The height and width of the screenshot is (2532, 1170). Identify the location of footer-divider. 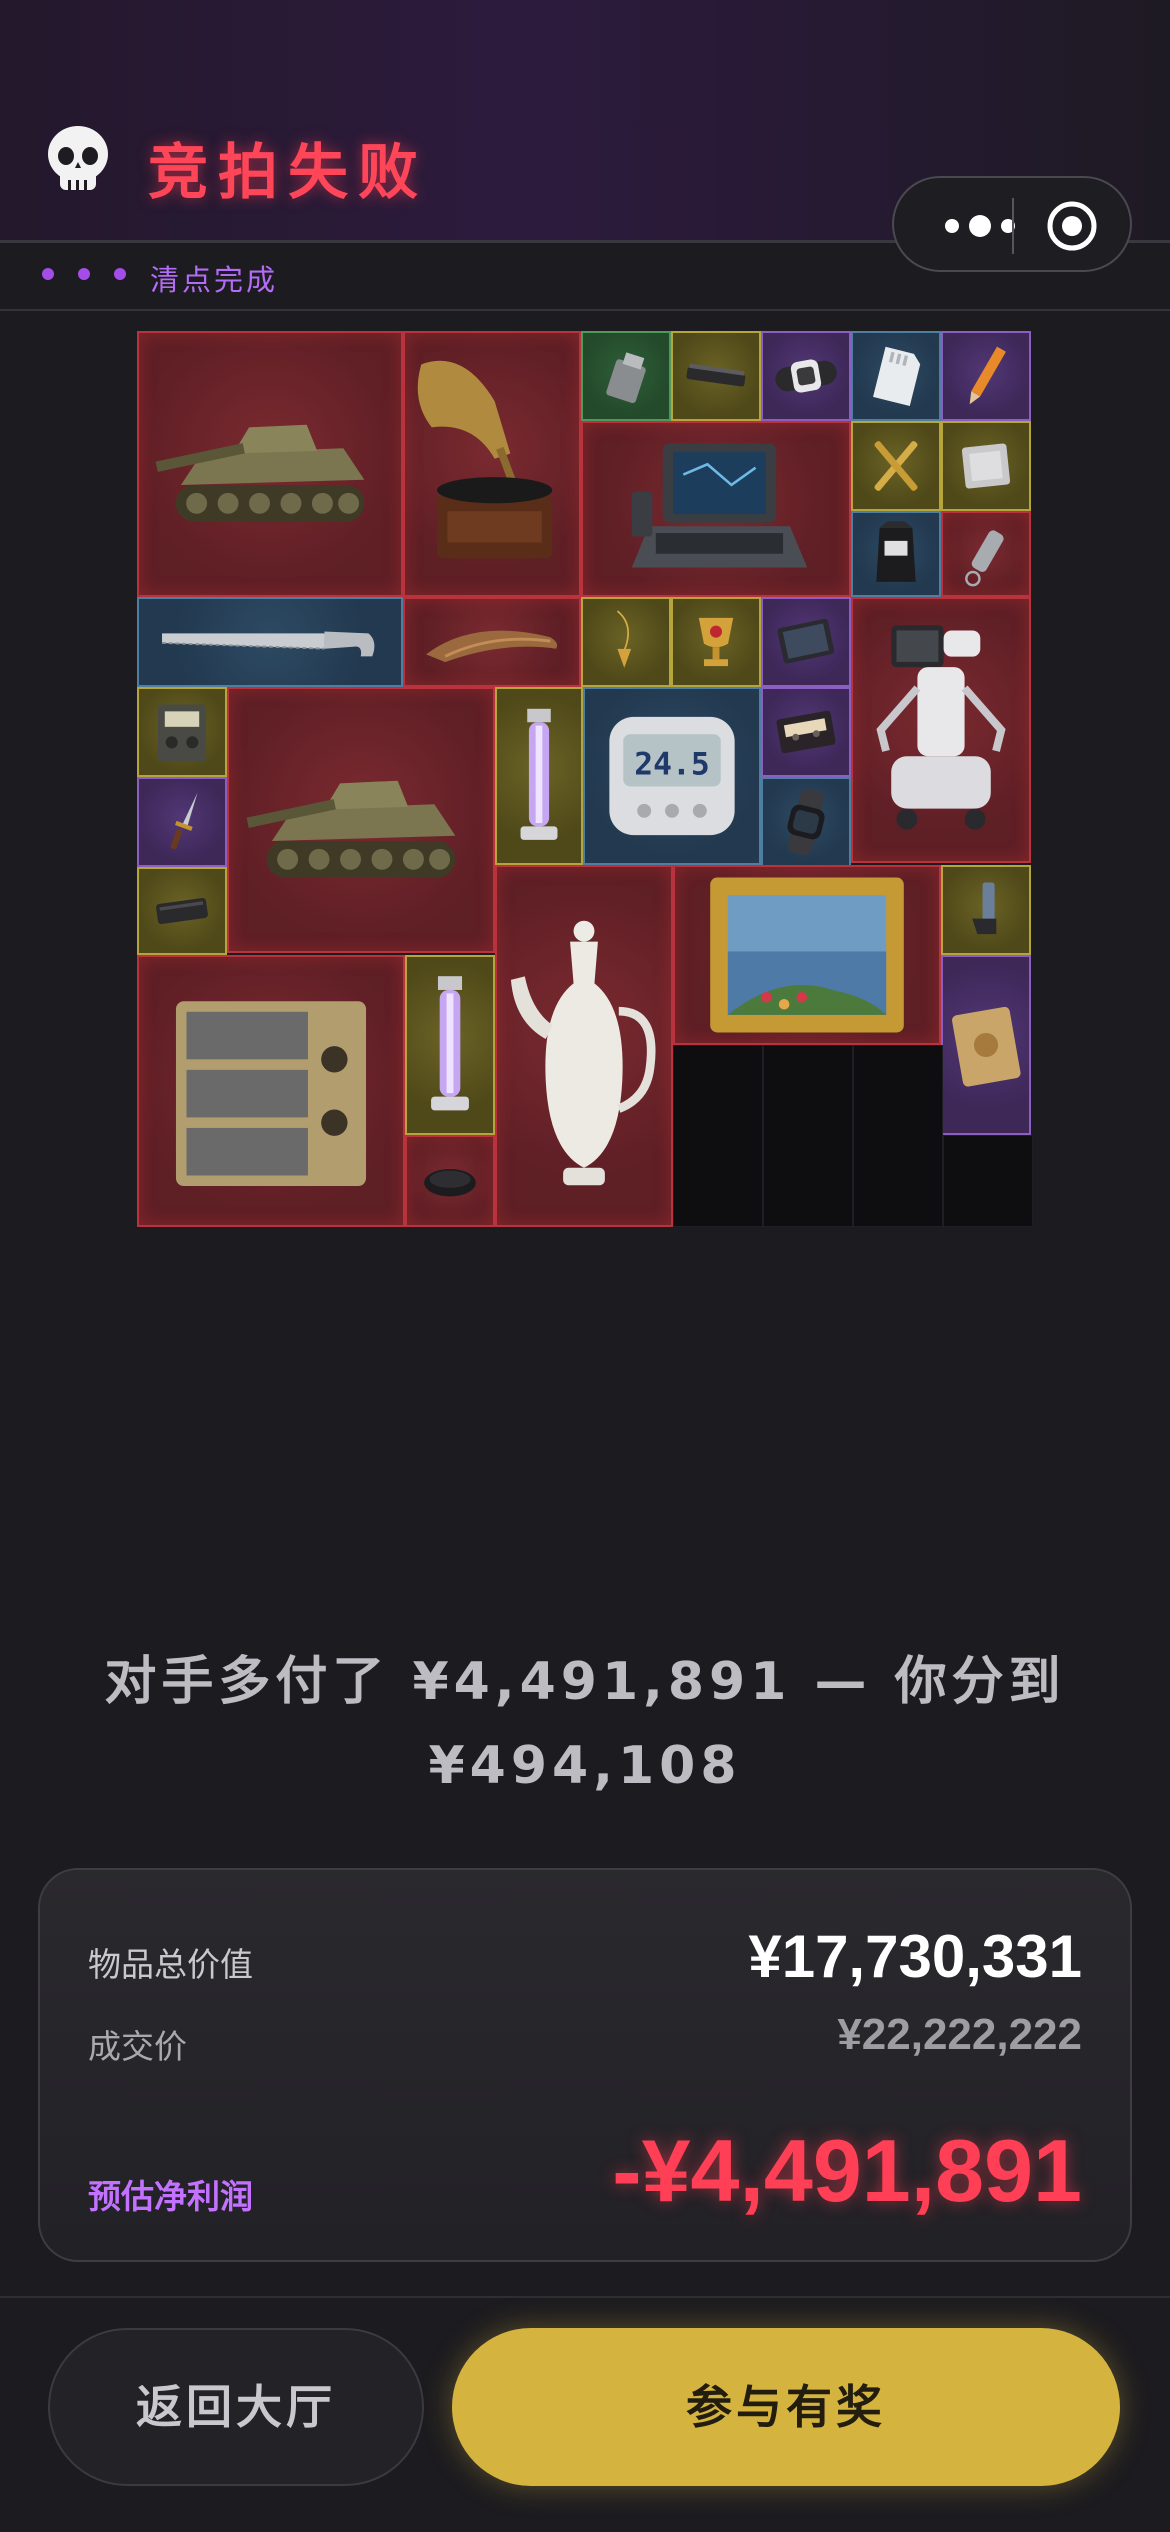
(585, 2297).